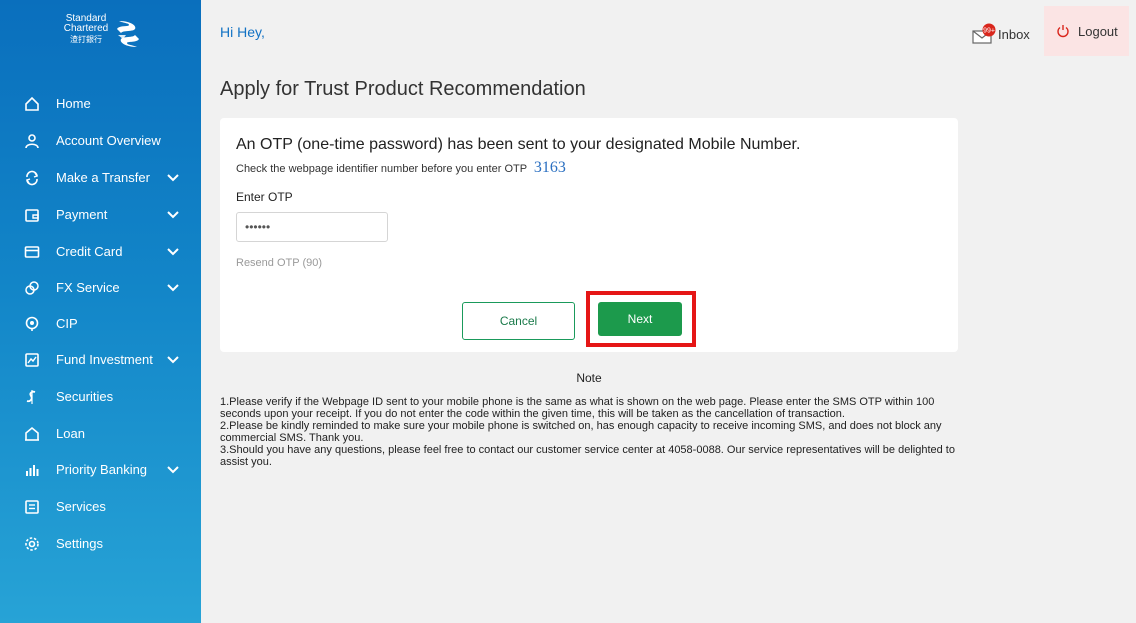 The width and height of the screenshot is (1136, 623). What do you see at coordinates (32, 544) in the screenshot?
I see `settings-icon` at bounding box center [32, 544].